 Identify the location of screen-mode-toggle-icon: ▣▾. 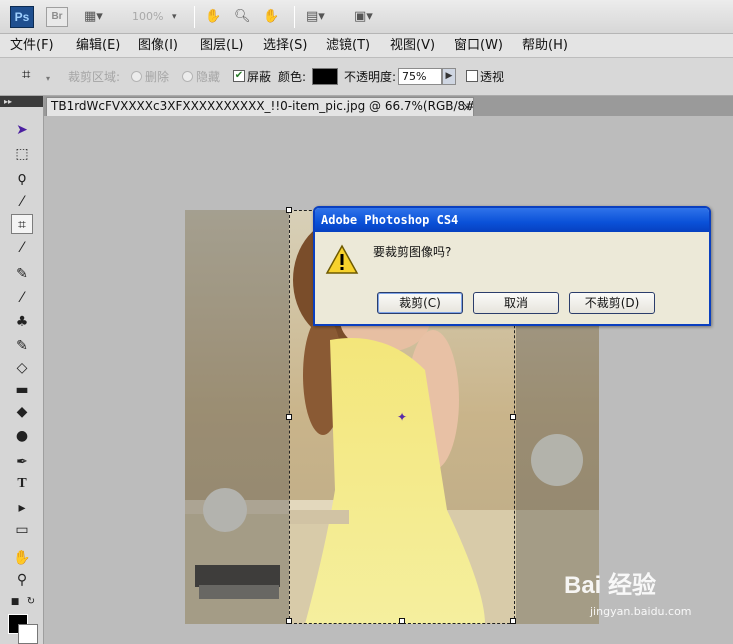
(363, 17).